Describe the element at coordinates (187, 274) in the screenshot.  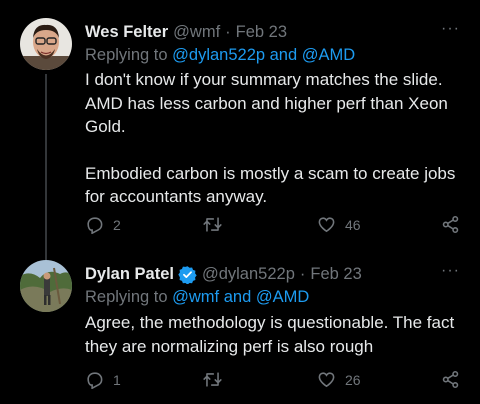
I see `verified-badge-icon` at that location.